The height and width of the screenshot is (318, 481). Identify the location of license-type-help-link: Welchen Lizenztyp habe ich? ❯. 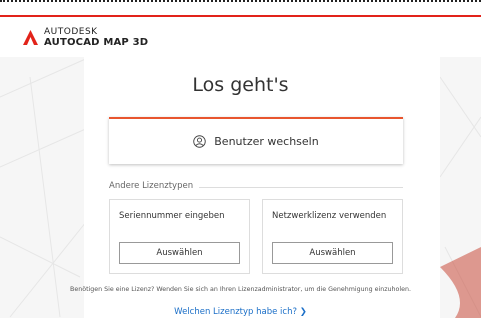
(240, 312).